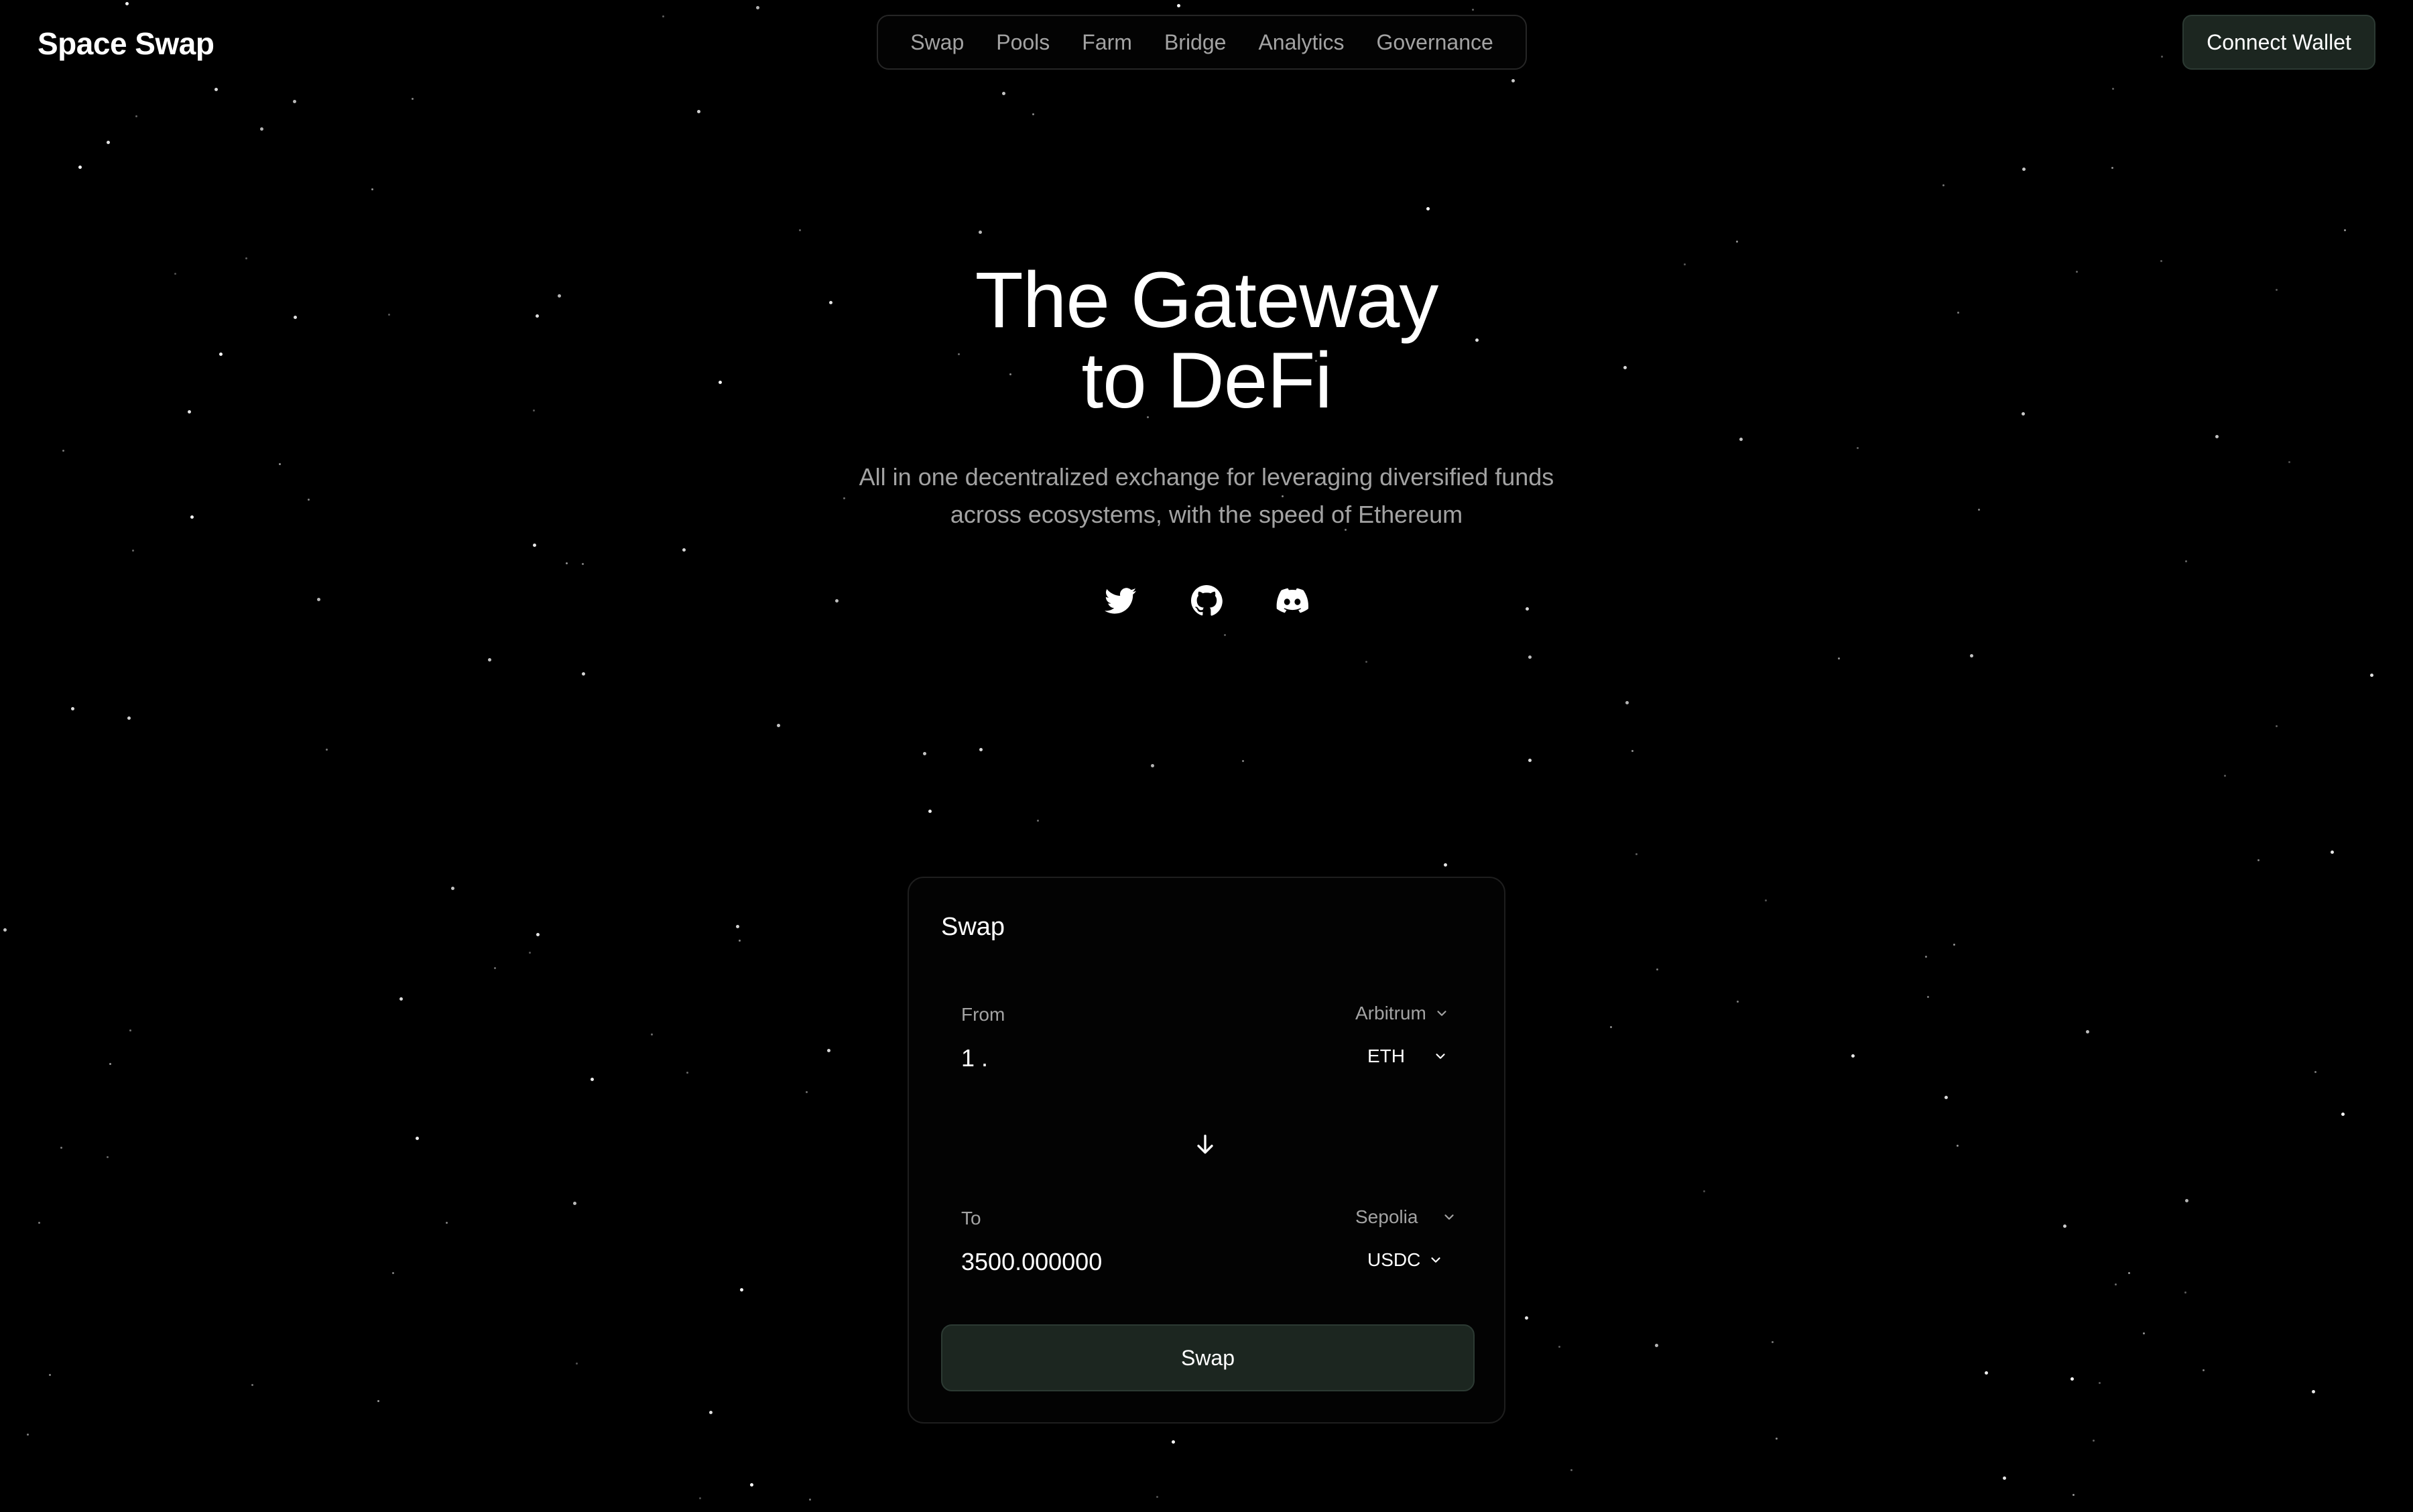 Image resolution: width=2413 pixels, height=1512 pixels. I want to click on to-network-select: Sepolia, so click(1406, 1217).